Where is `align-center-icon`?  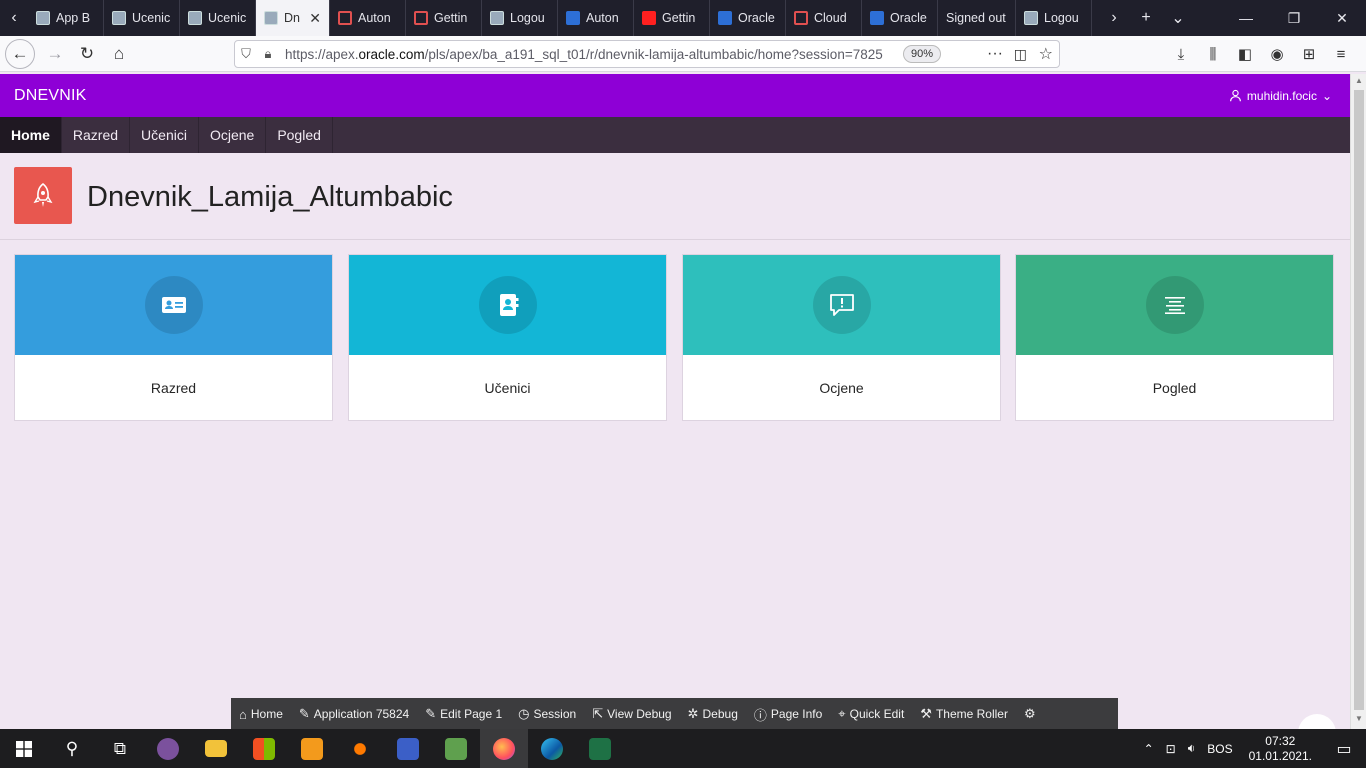
align-center-icon is located at coordinates (1174, 305).